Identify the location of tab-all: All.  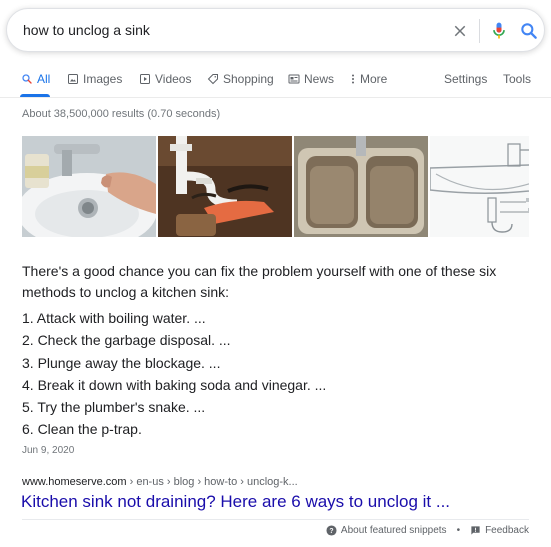
(35, 79).